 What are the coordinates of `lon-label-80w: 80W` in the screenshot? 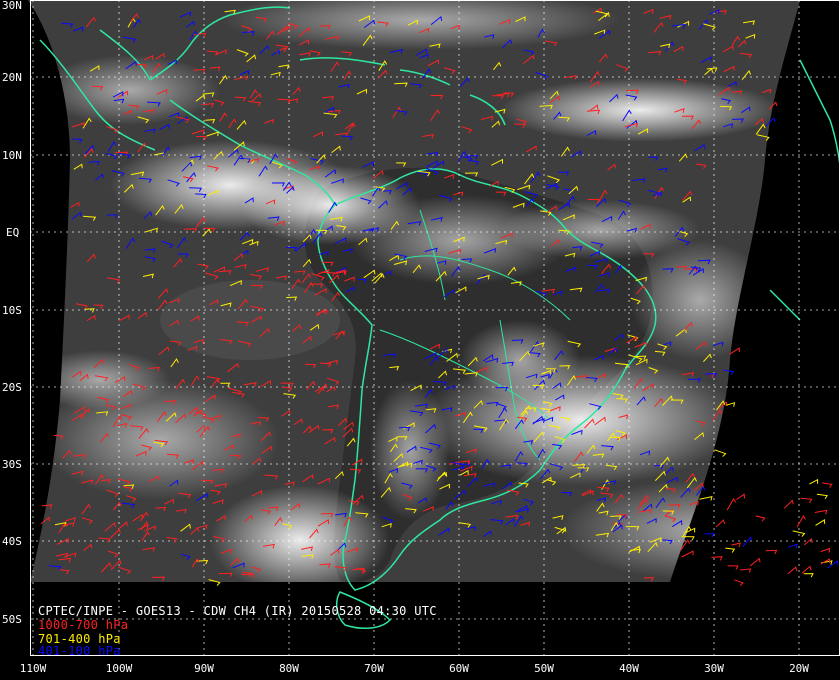 It's located at (289, 668).